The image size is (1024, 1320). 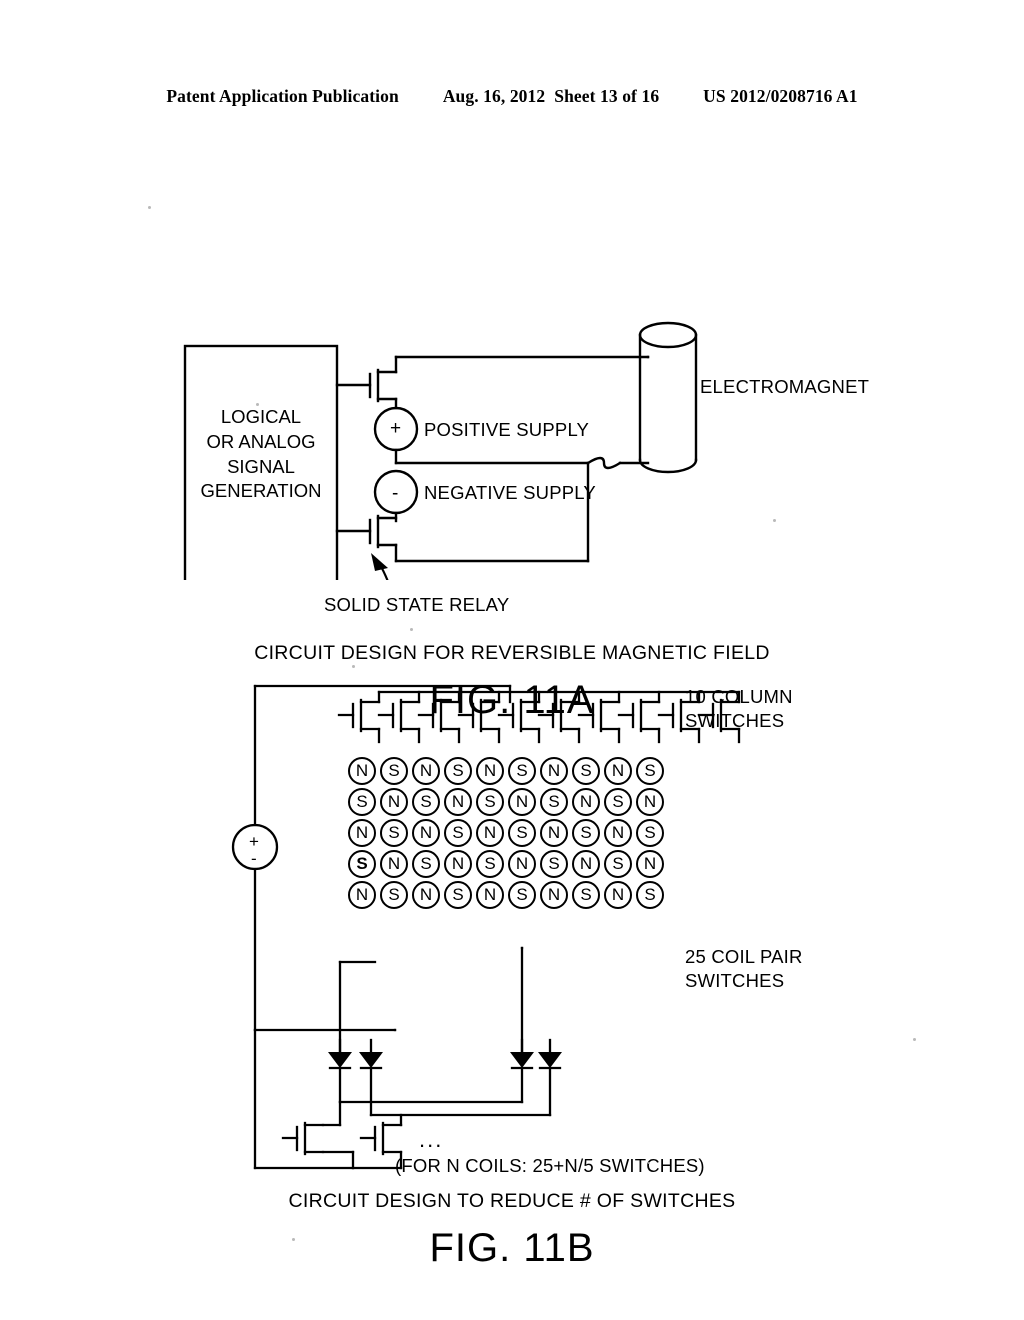 I want to click on negative-supply-sign: -, so click(x=395, y=493).